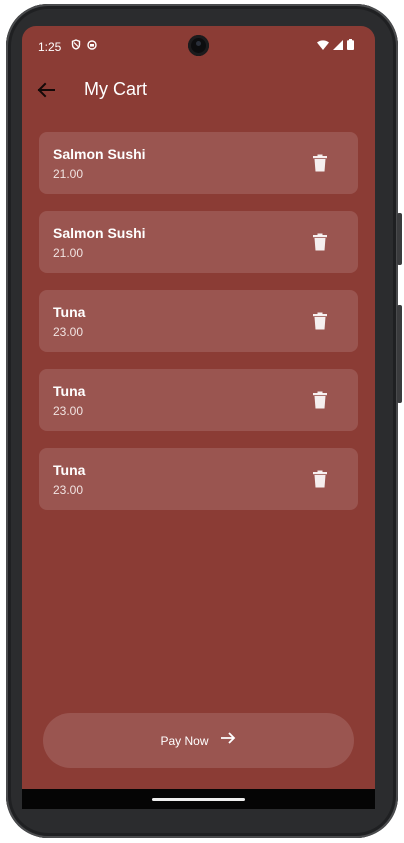 Image resolution: width=404 pixels, height=843 pixels. I want to click on pay-now-button: Pay Now, so click(198, 740).